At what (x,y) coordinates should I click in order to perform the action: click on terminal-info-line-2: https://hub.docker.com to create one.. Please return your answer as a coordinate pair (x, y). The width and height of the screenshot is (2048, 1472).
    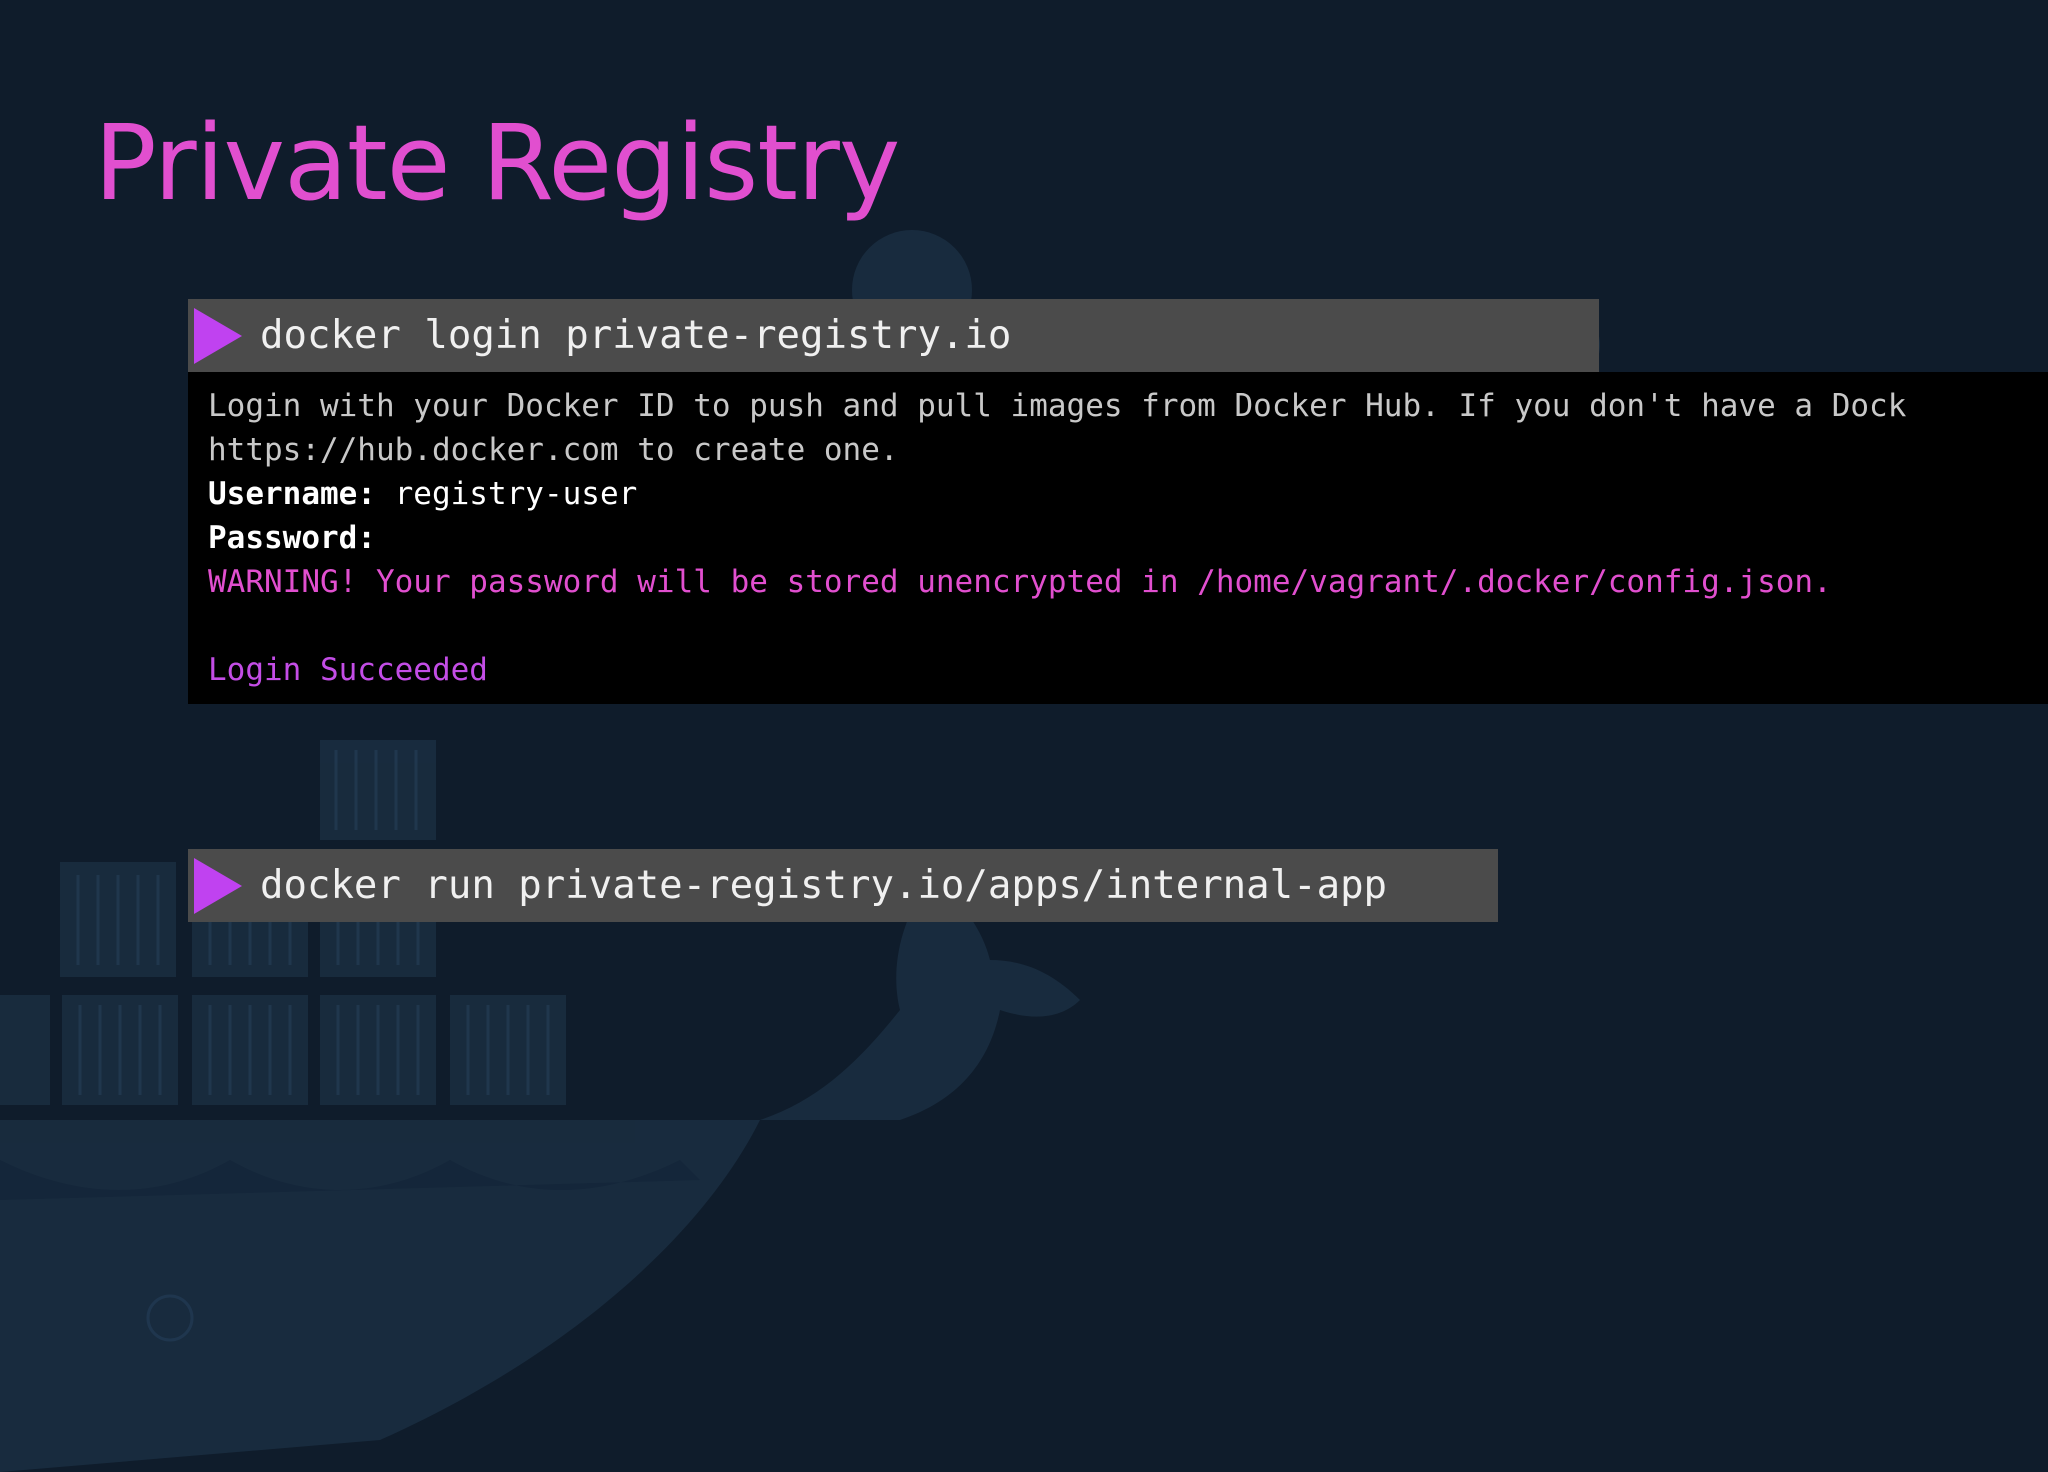
    Looking at the image, I should click on (553, 450).